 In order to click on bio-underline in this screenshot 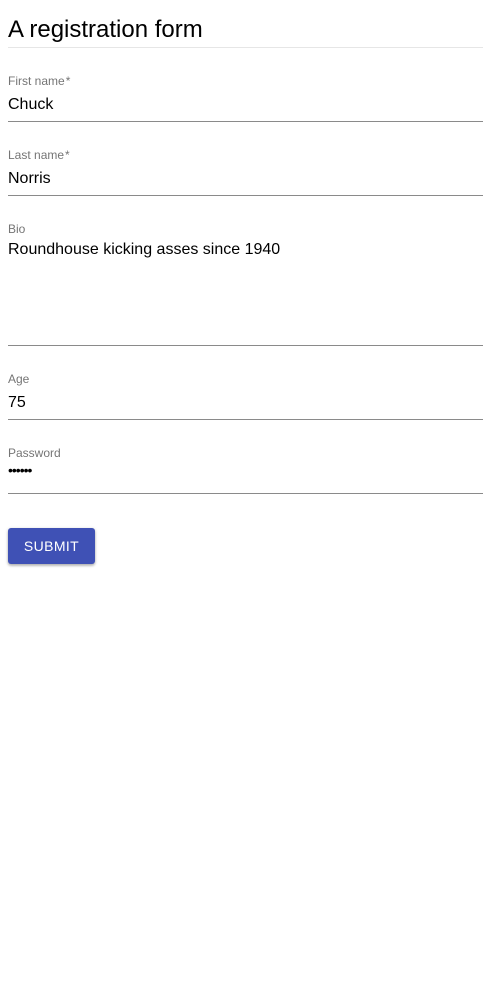, I will do `click(245, 345)`.